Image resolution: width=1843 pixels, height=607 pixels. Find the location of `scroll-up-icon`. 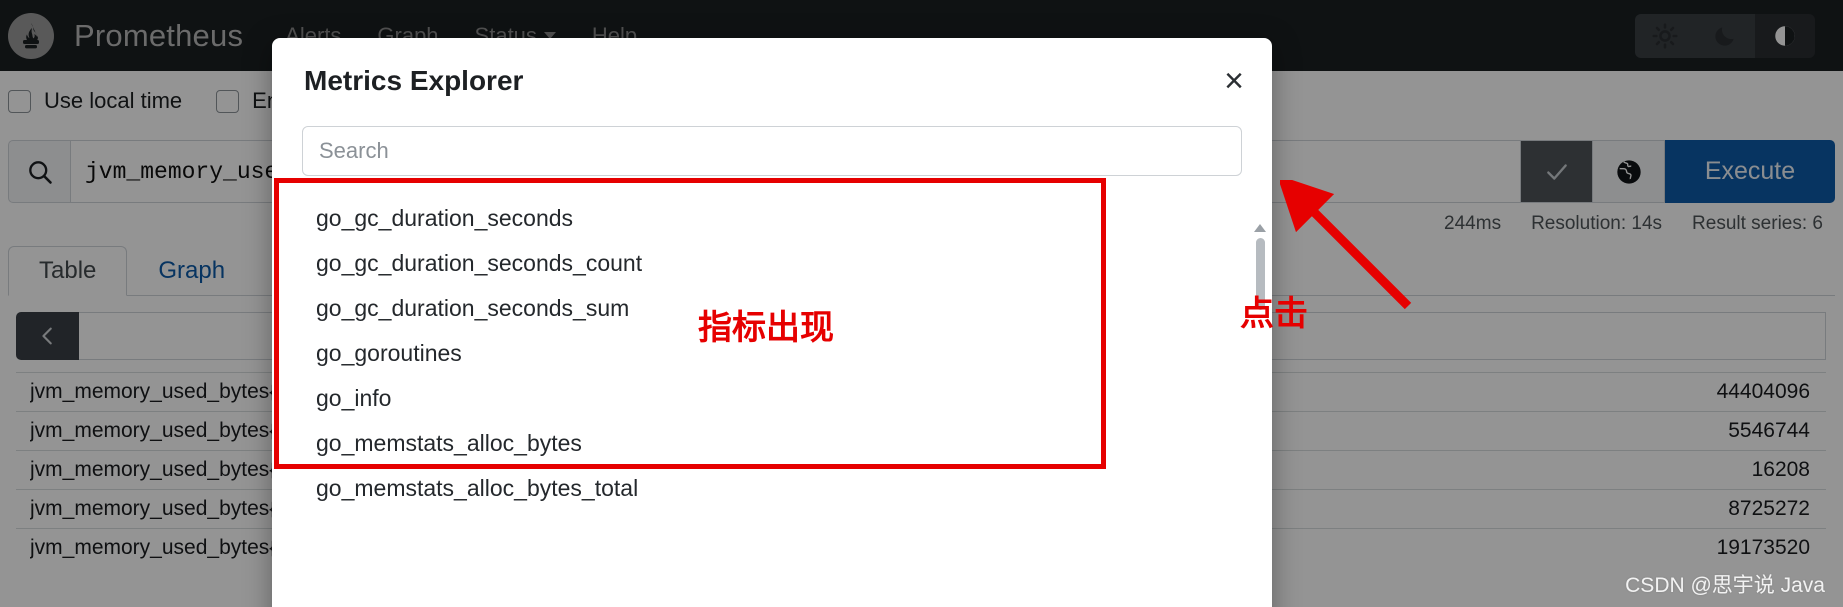

scroll-up-icon is located at coordinates (1260, 228).